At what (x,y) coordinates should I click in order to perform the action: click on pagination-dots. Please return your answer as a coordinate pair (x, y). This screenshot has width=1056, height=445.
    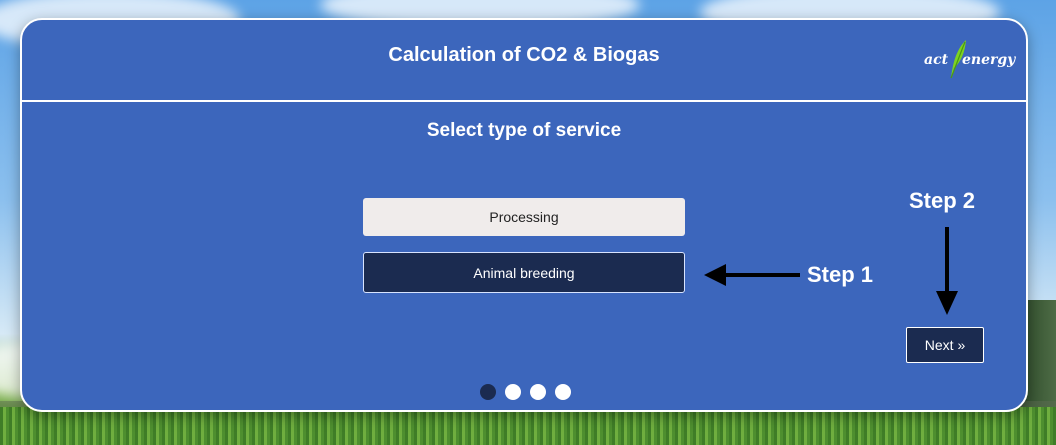
    Looking at the image, I should click on (525, 392).